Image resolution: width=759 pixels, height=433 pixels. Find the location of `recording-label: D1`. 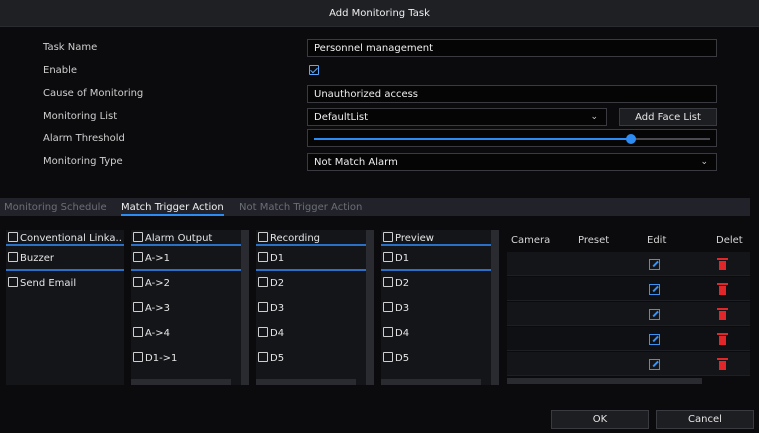

recording-label: D1 is located at coordinates (277, 258).